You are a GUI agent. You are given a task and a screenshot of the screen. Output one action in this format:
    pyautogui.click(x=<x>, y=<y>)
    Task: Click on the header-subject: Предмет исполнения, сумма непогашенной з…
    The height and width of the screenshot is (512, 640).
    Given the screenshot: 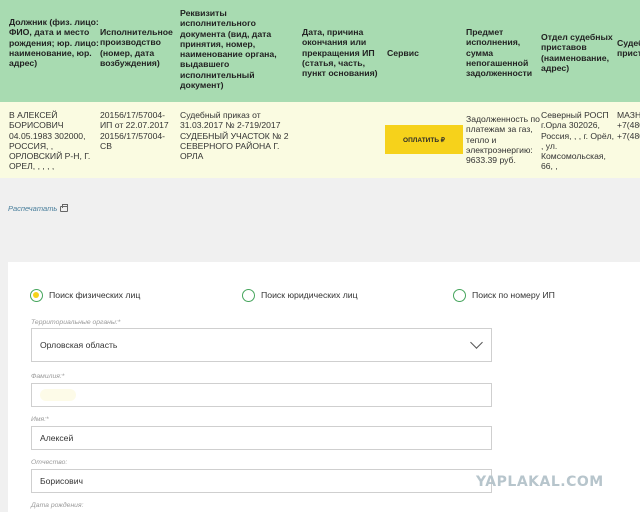 What is the action you would take?
    pyautogui.click(x=499, y=53)
    